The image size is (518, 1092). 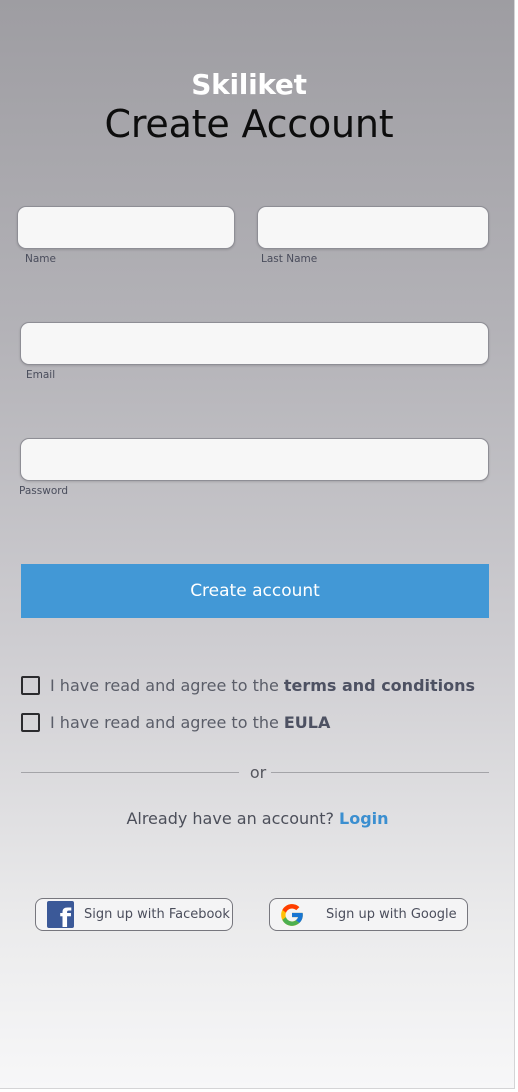 I want to click on create-account-button: Create account, so click(x=255, y=591).